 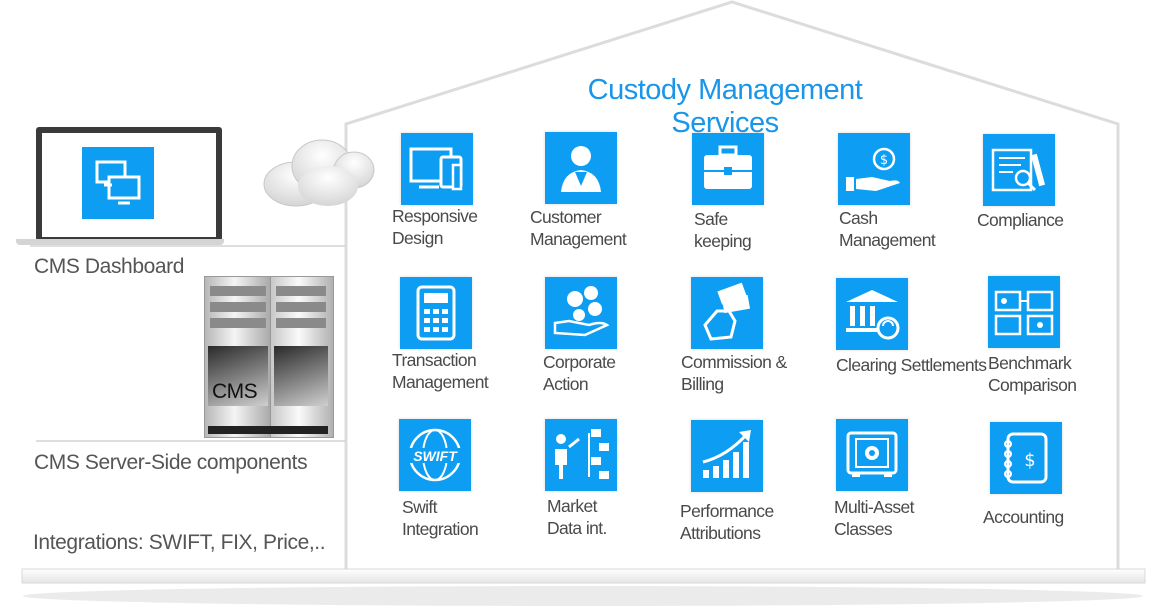 I want to click on cloud-icon, so click(x=319, y=173).